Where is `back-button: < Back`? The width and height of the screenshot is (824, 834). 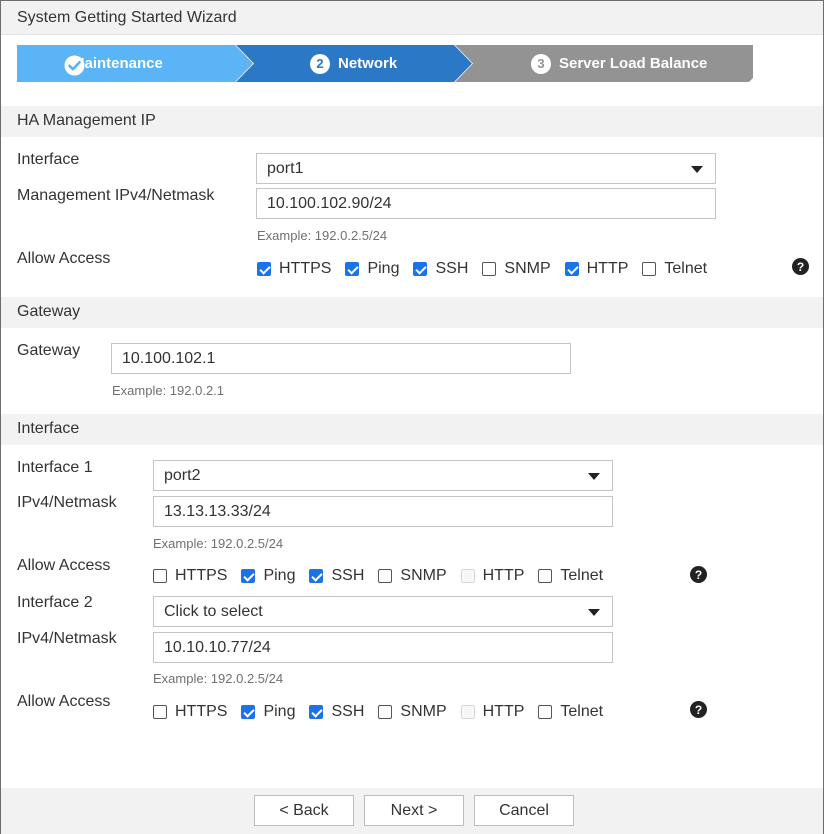
back-button: < Back is located at coordinates (304, 810).